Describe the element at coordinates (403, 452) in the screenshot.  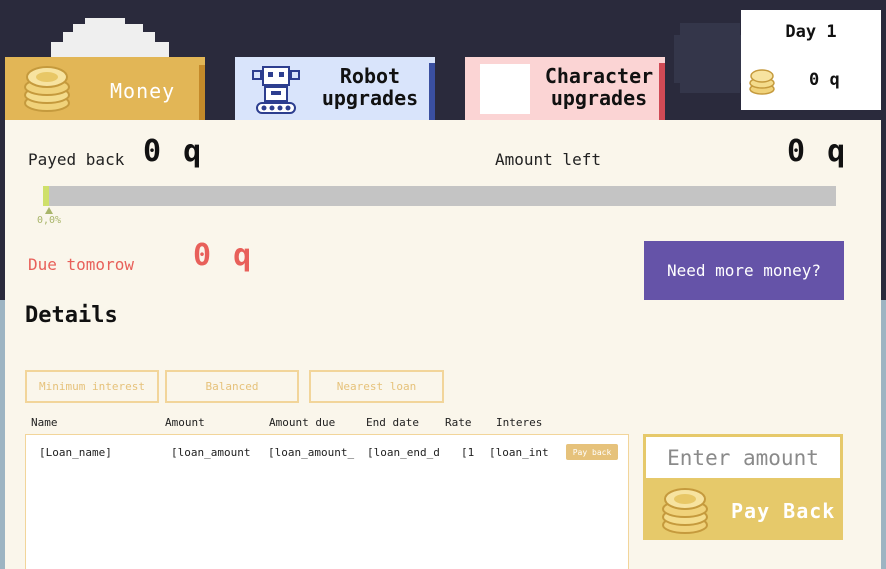
I see `loan-end-date-cell: [loan_end_d` at that location.